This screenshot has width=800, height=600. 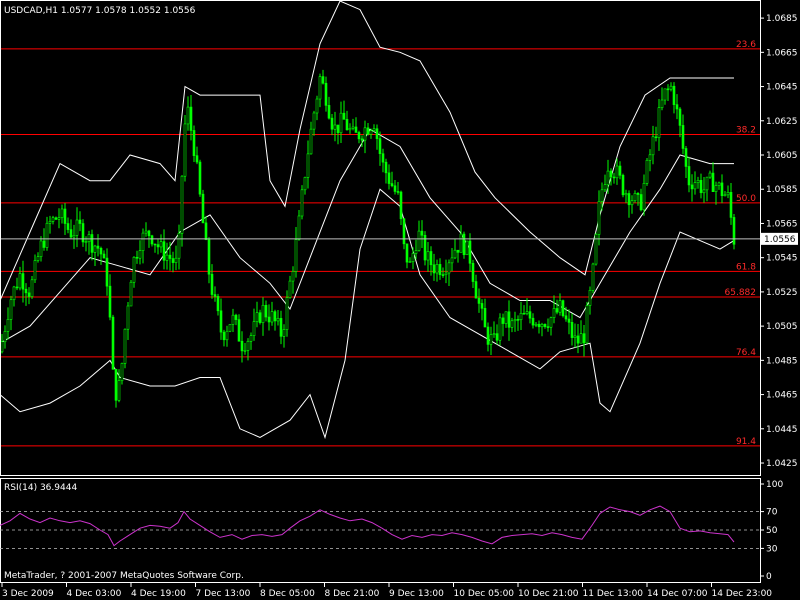 I want to click on time-tick-label: 8 Dec 21:00, so click(x=352, y=594).